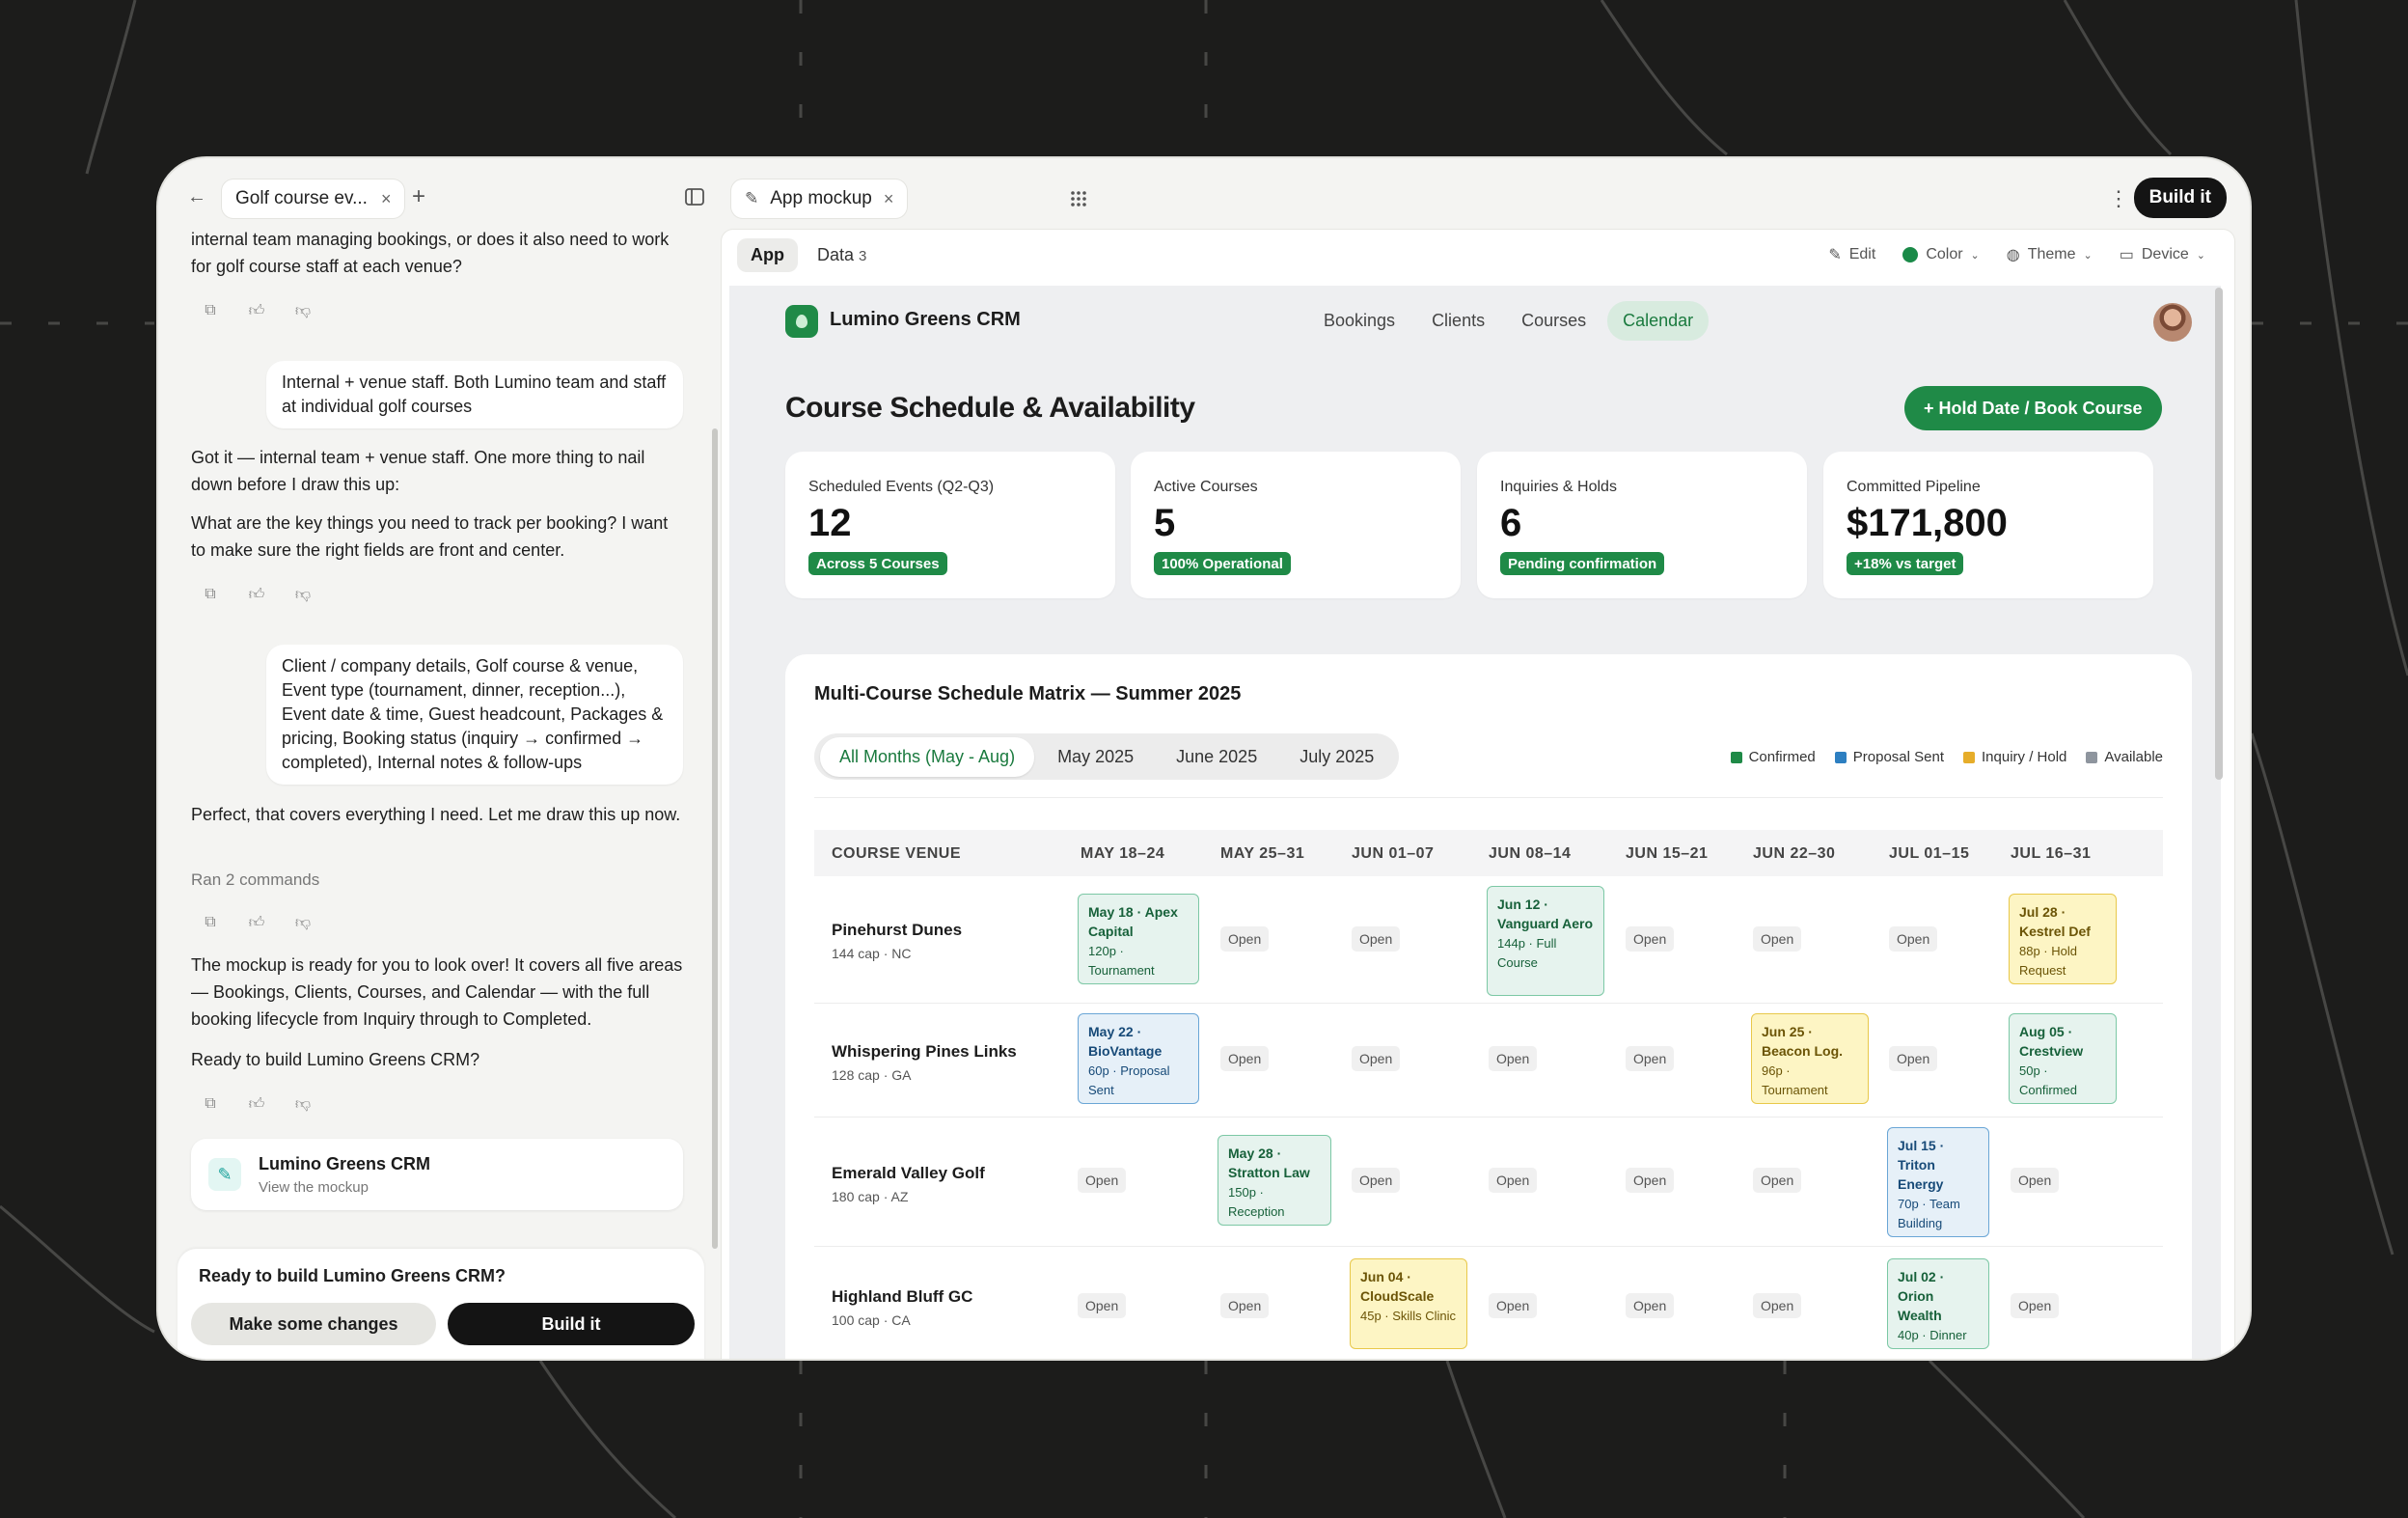  I want to click on app-mockup-tab: ✎ App mockup ×, so click(819, 198).